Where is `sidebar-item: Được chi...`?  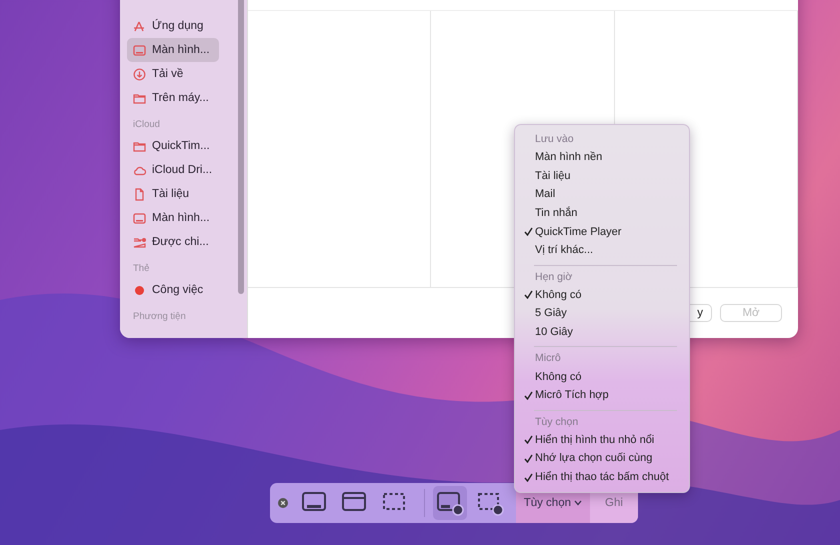 sidebar-item: Được chi... is located at coordinates (173, 242).